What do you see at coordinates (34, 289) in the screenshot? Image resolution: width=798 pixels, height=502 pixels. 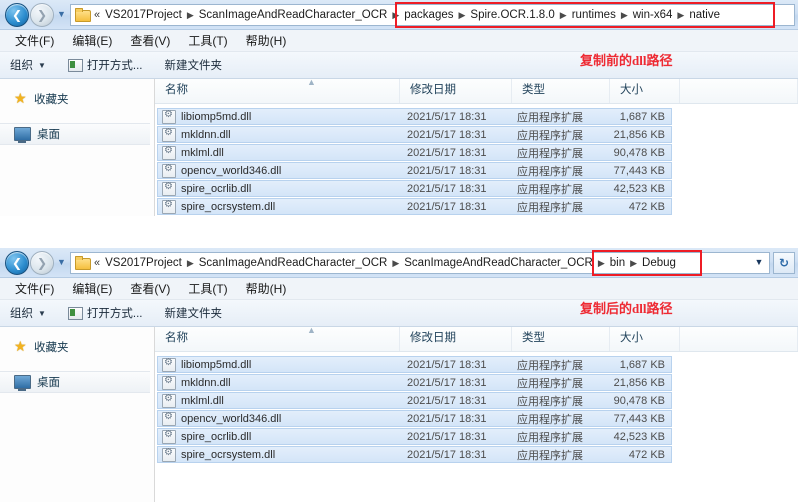 I see `menu-file-bottom: 文件(F)` at bounding box center [34, 289].